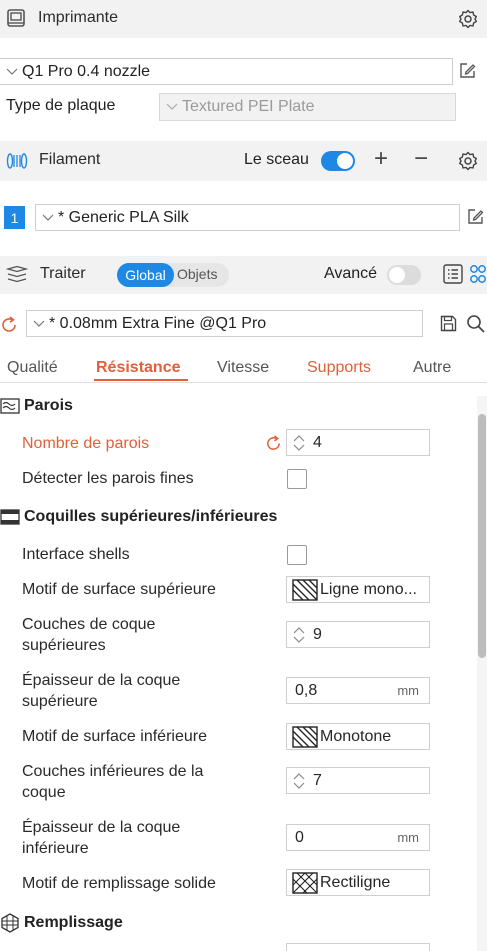  I want to click on solid-infill-pattern-label: Motif de remplissage solide, so click(119, 883).